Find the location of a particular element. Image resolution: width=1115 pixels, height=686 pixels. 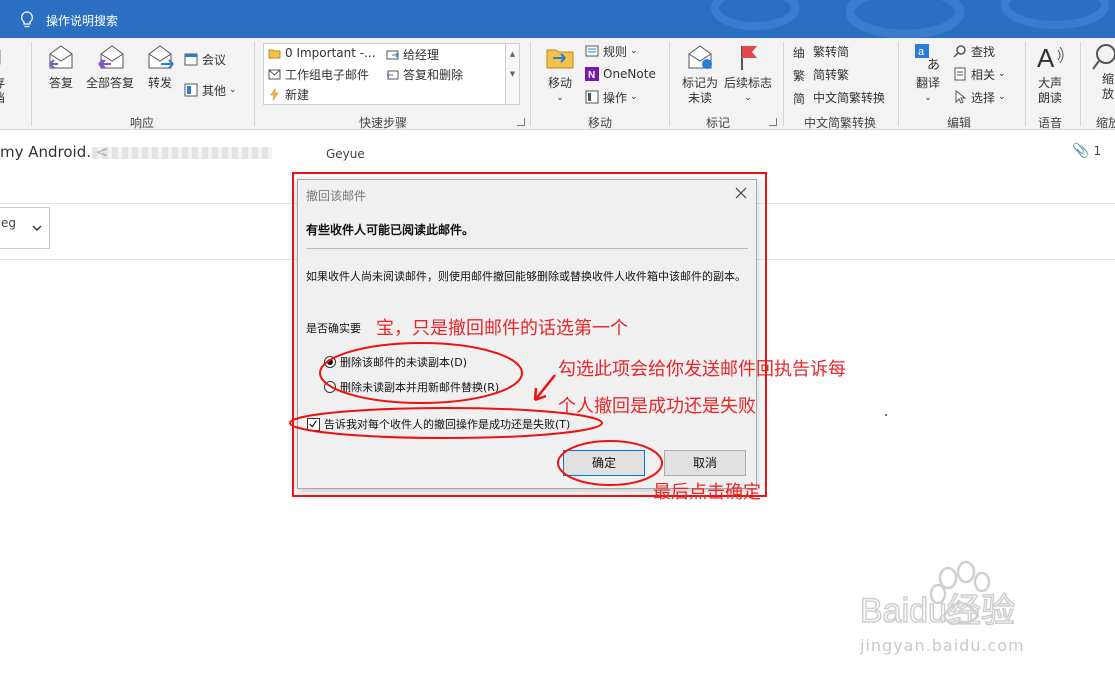

annotation-first-option: 宝，只是撤回邮件的话选第一个 is located at coordinates (502, 328).